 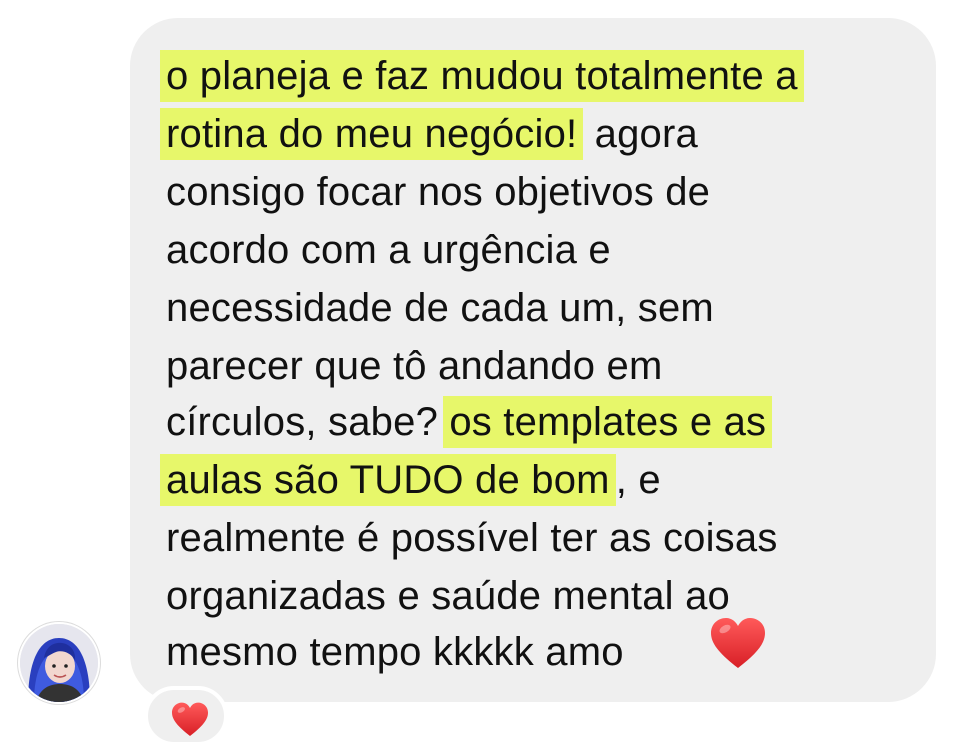 What do you see at coordinates (438, 192) in the screenshot?
I see `message-line: consigo focar nos objetivos de` at bounding box center [438, 192].